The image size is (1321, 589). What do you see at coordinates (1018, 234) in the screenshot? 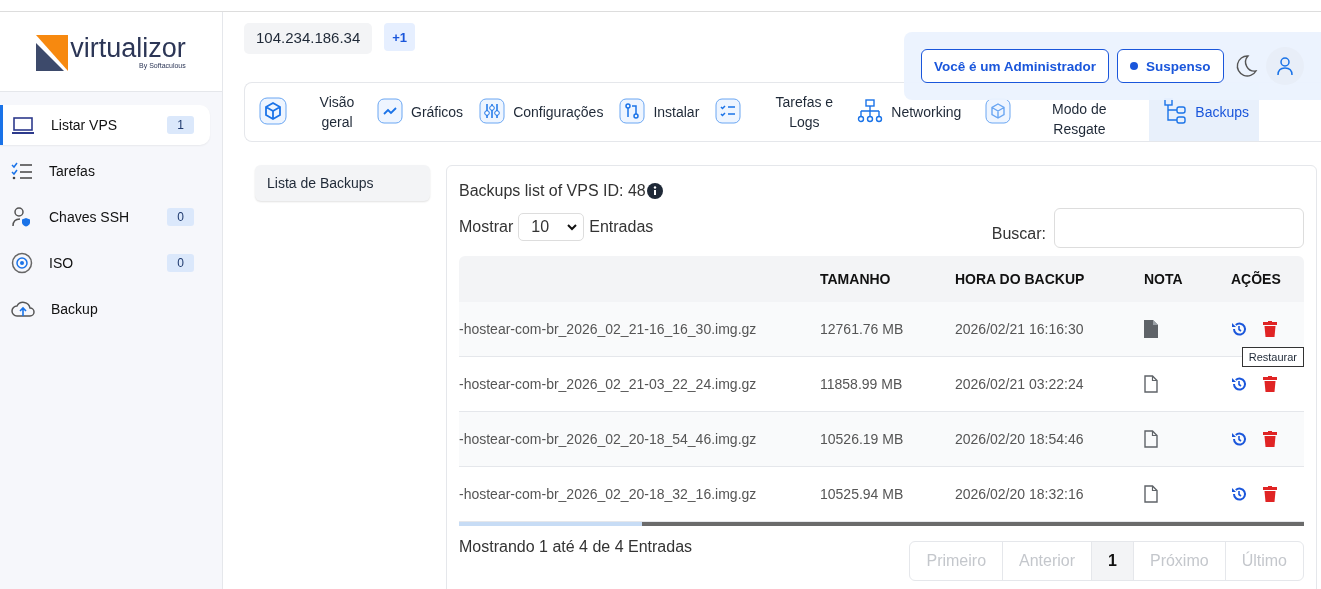
I see `search-label: Buscar:` at bounding box center [1018, 234].